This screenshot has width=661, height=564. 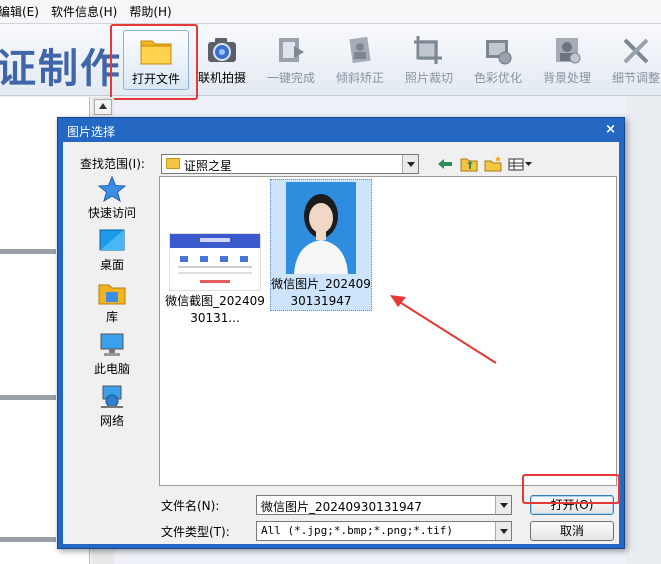 I want to click on folder-icon, so click(x=173, y=163).